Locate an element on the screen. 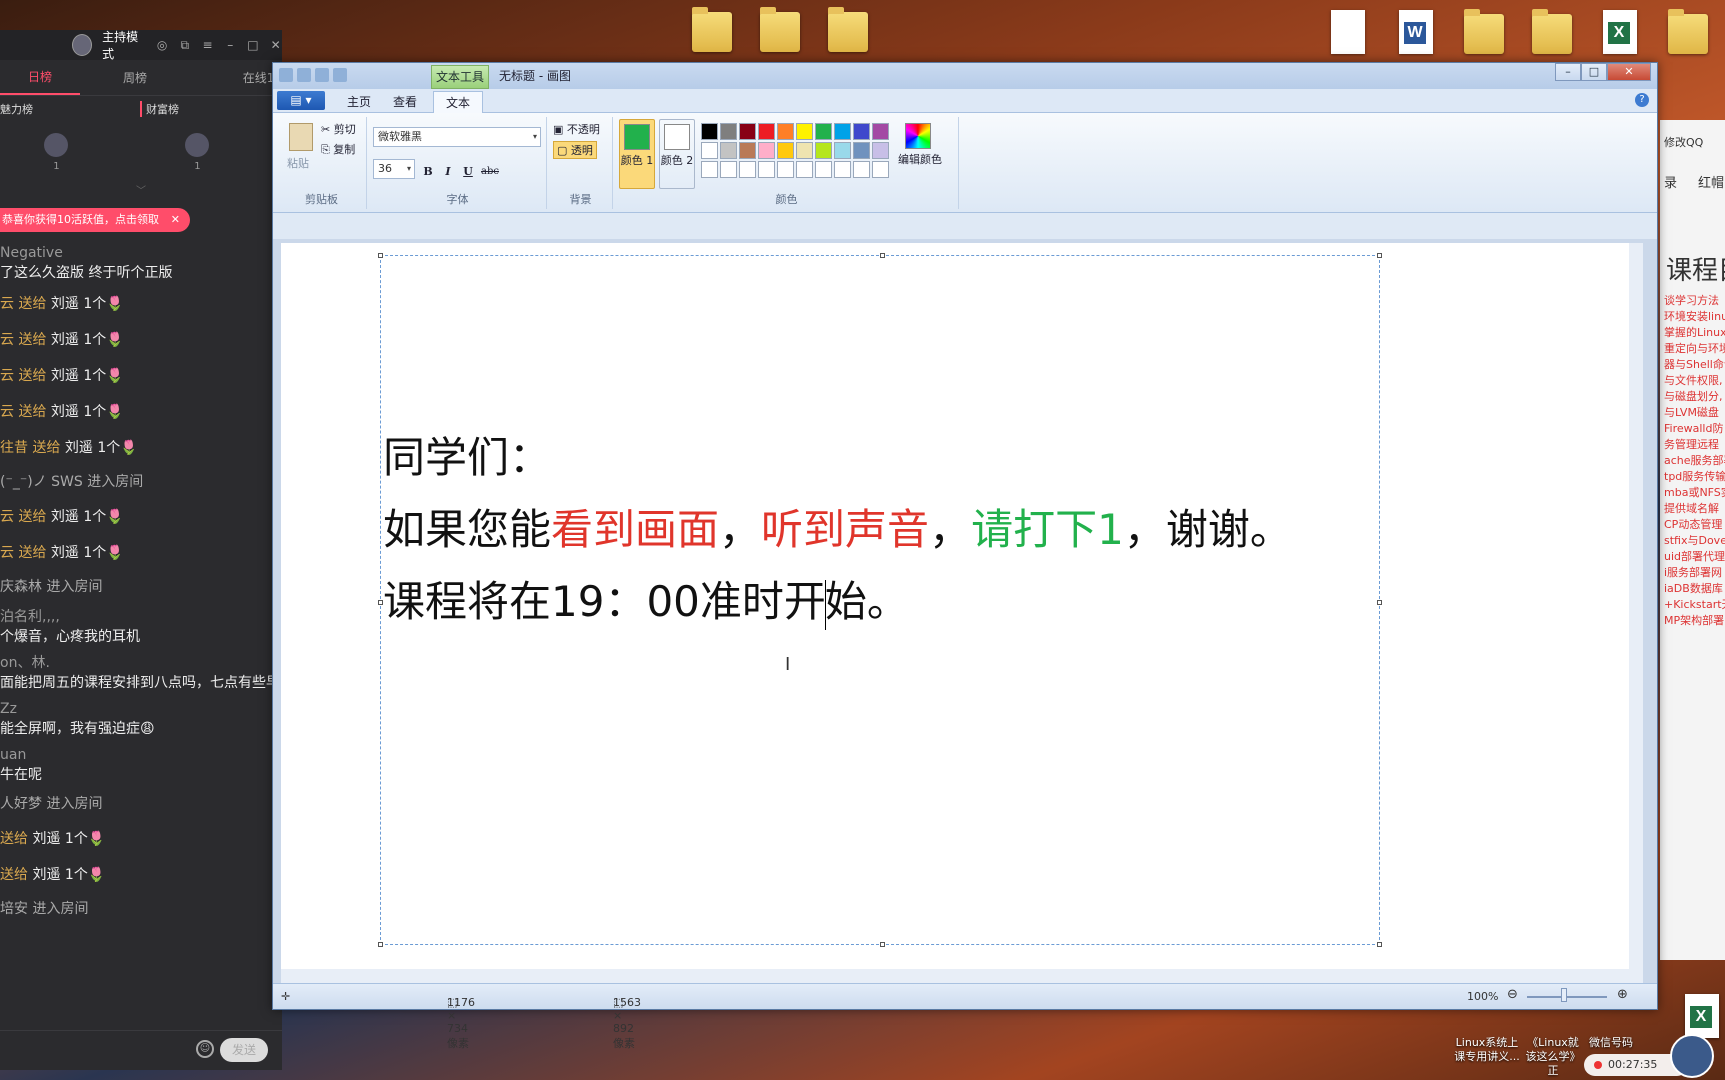 The width and height of the screenshot is (1725, 1080). desktop-shortcut-label: 微信号码 is located at coordinates (1611, 1043).